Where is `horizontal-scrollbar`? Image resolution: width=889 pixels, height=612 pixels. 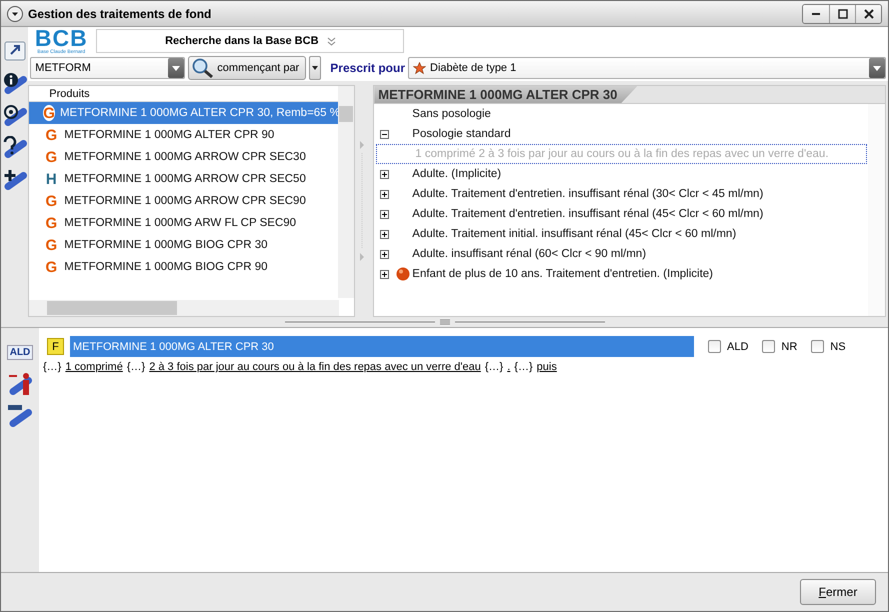 horizontal-scrollbar is located at coordinates (184, 308).